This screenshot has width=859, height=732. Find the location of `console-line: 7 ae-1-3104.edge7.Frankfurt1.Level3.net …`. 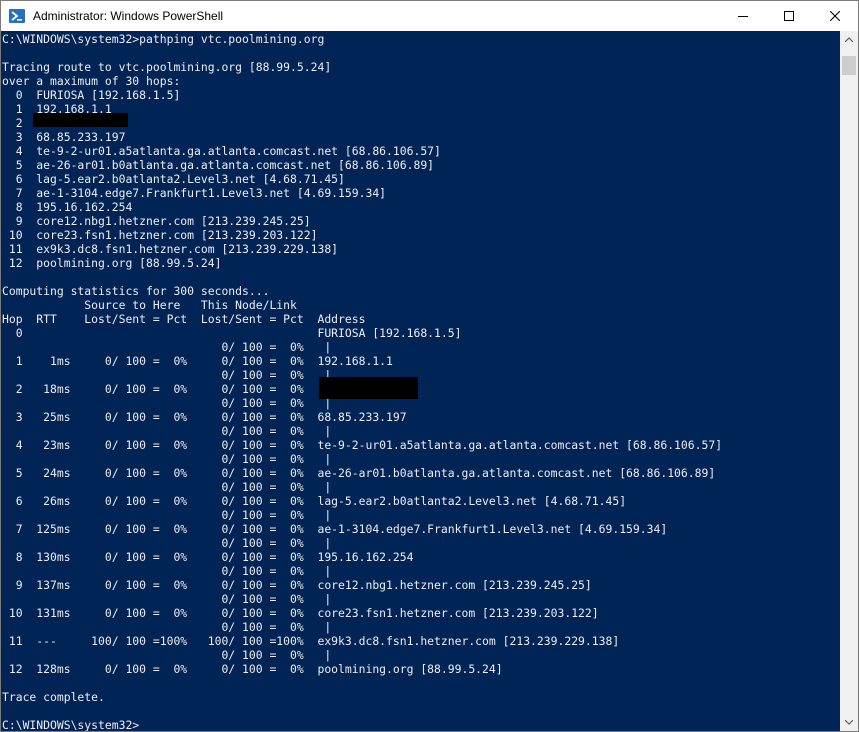

console-line: 7 ae-1-3104.edge7.Frankfurt1.Level3.net … is located at coordinates (194, 193).